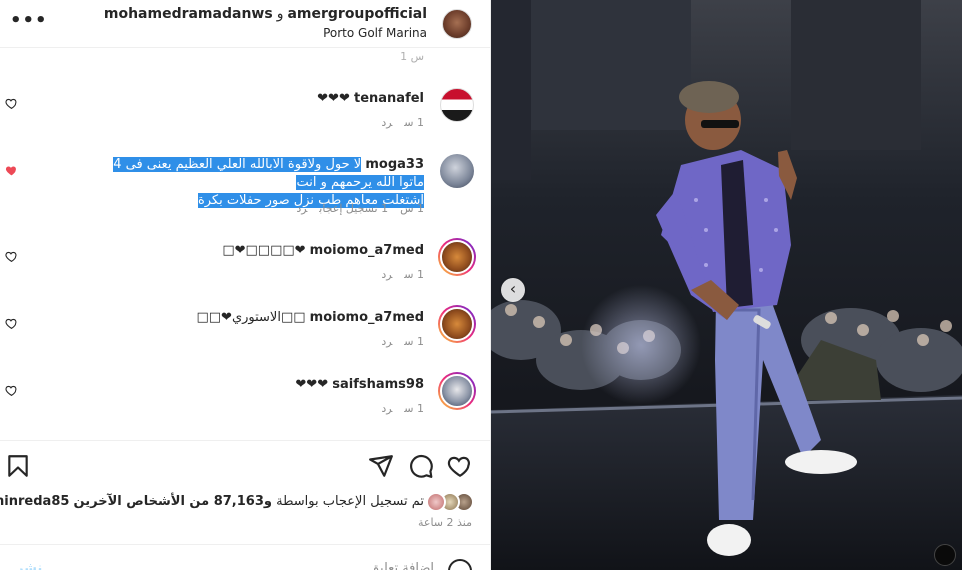  I want to click on post-actions-bar, so click(245, 464).